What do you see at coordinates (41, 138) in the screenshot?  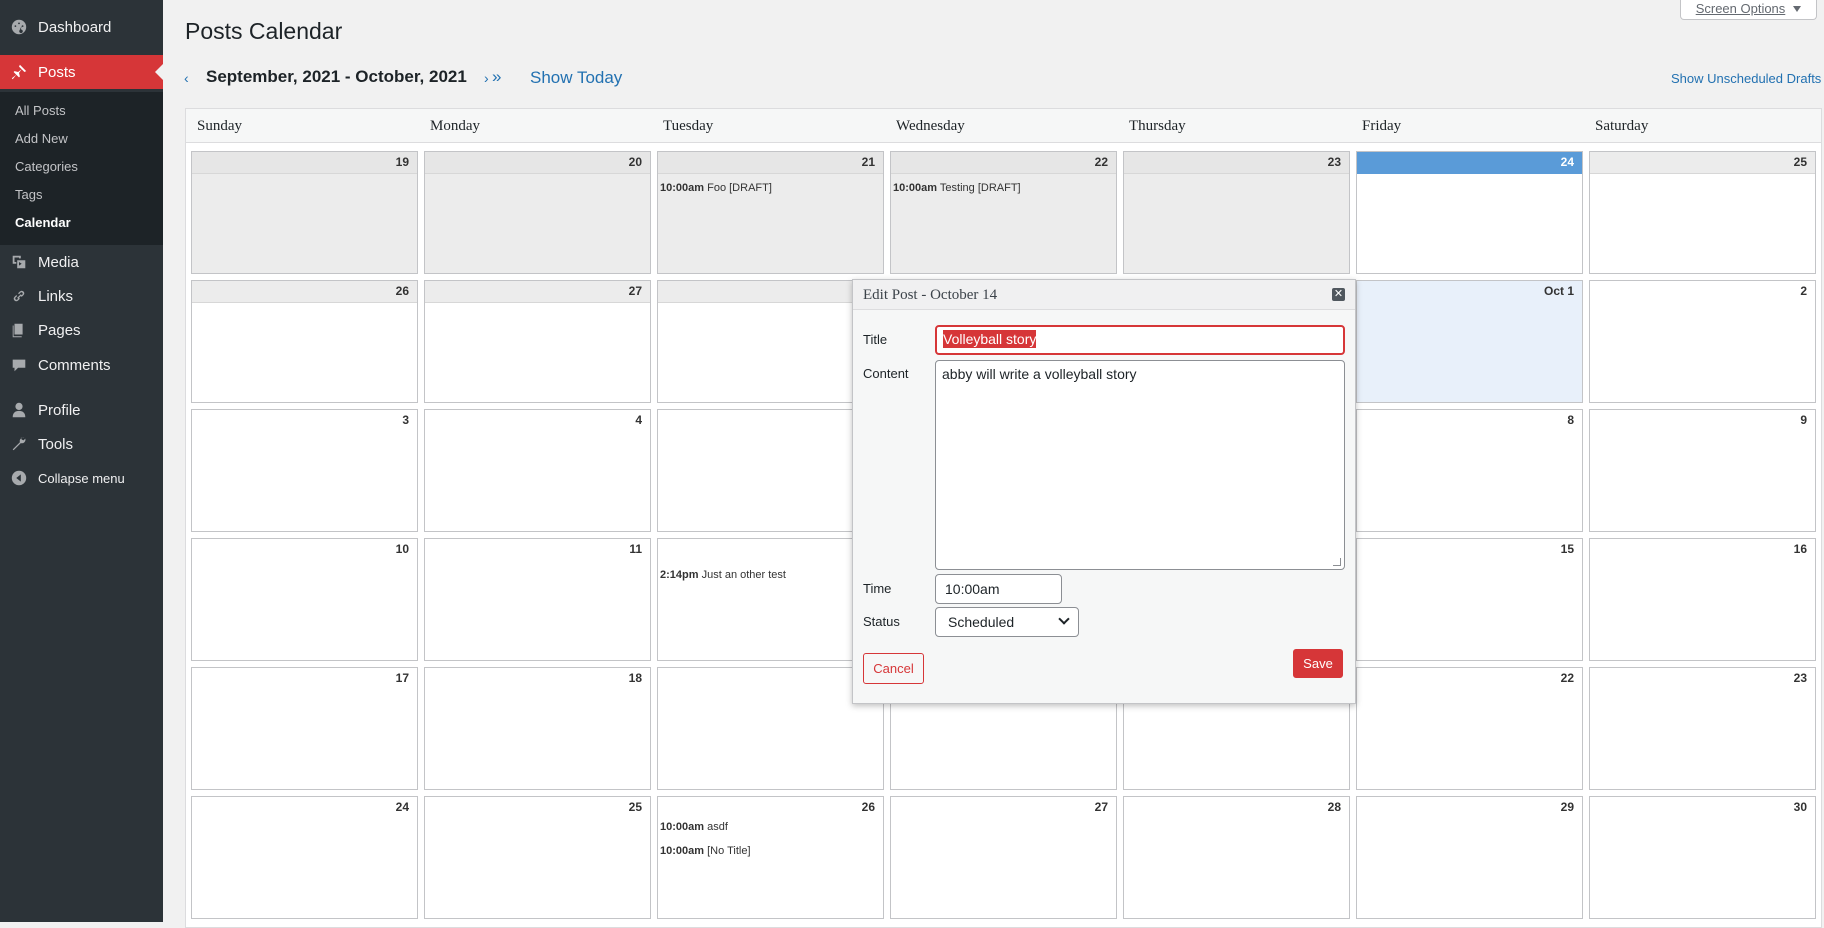 I see `submenu-add-new: Add New` at bounding box center [41, 138].